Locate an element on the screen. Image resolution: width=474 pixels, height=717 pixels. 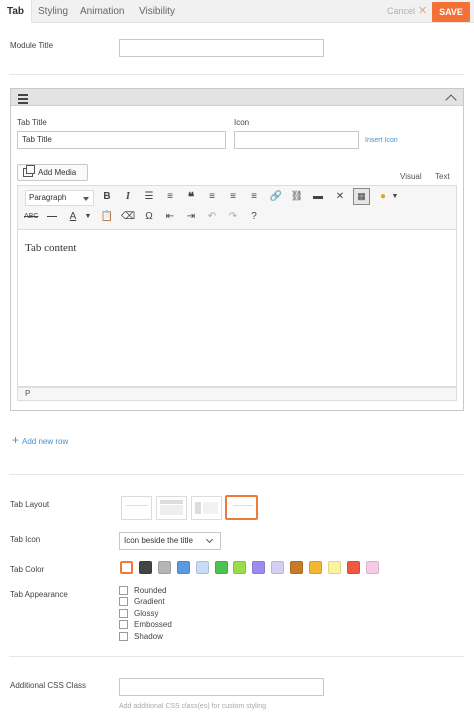
shadow-checkbox is located at coordinates (123, 636).